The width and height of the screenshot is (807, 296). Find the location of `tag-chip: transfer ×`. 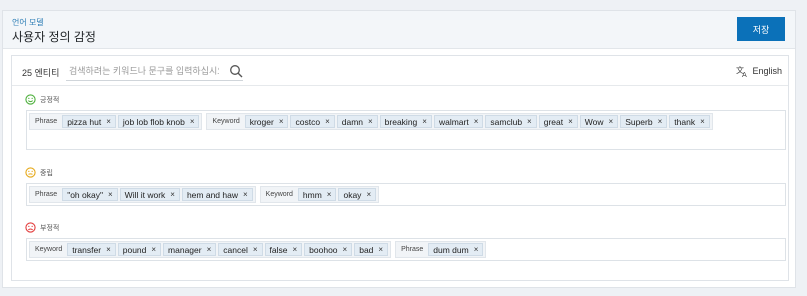

tag-chip: transfer × is located at coordinates (91, 249).